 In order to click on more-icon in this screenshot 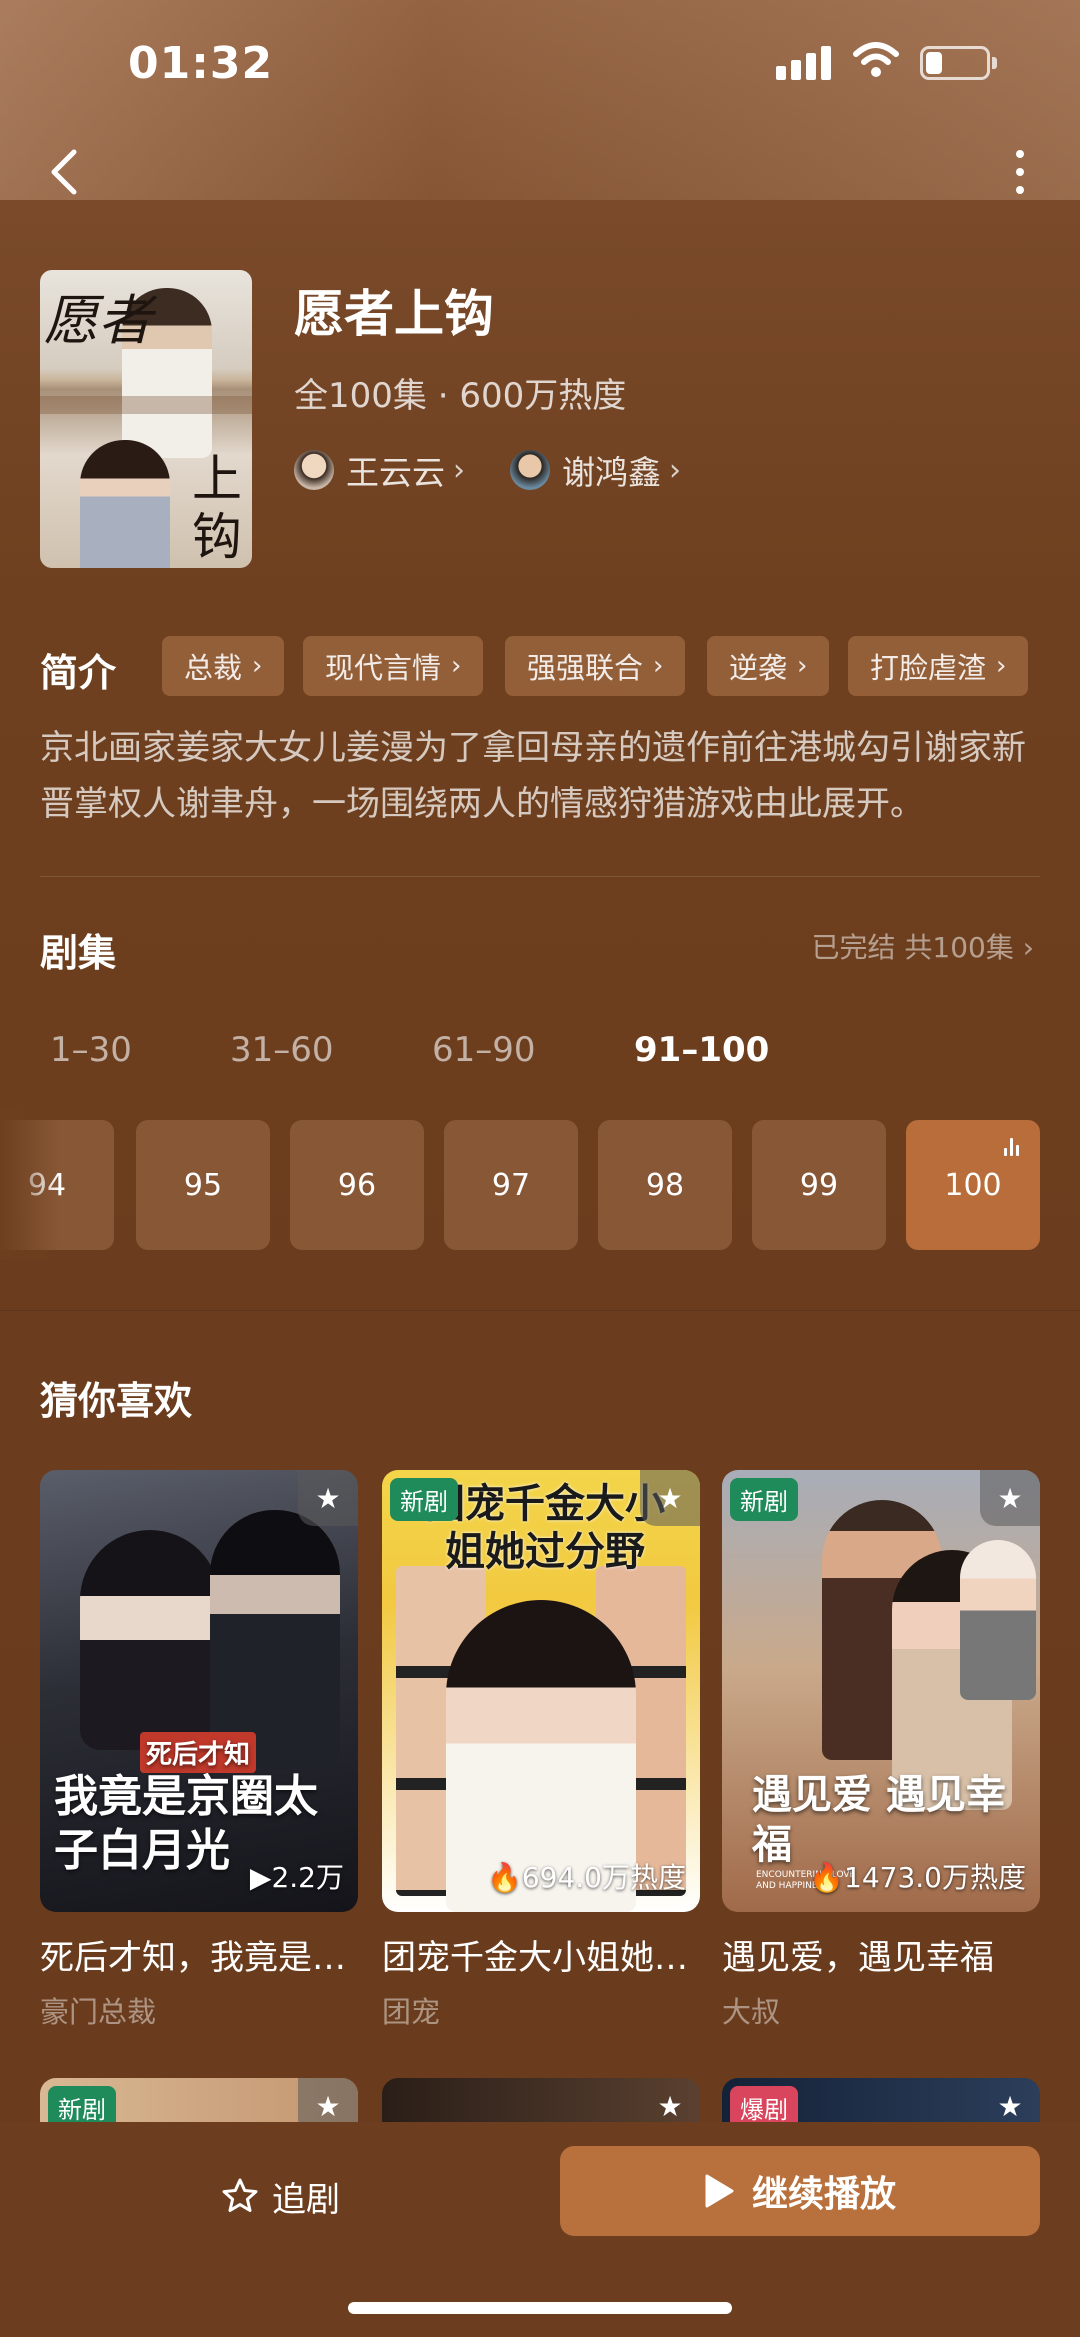, I will do `click(1020, 172)`.